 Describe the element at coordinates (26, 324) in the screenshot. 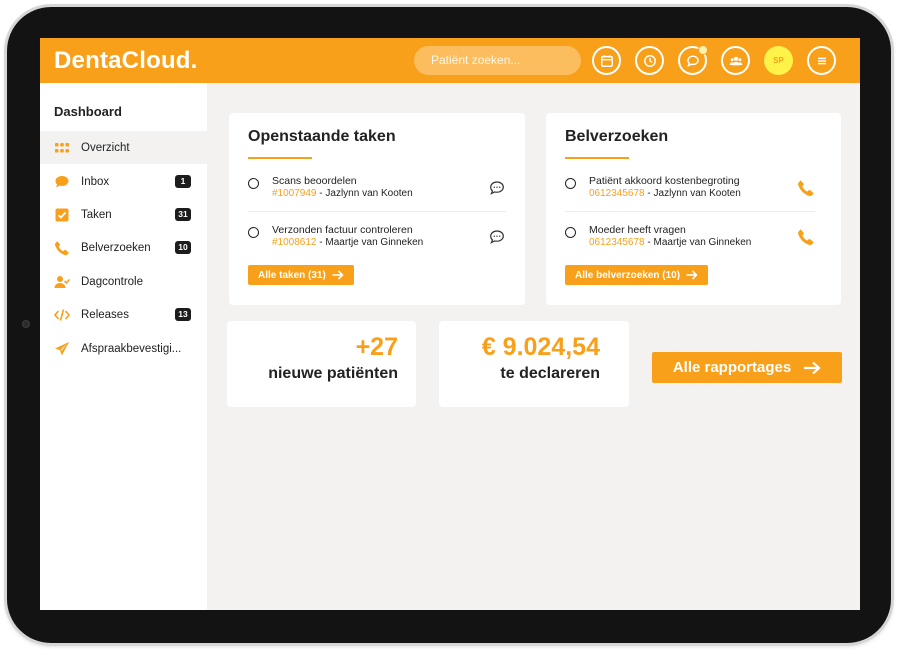

I see `camera-dot` at that location.